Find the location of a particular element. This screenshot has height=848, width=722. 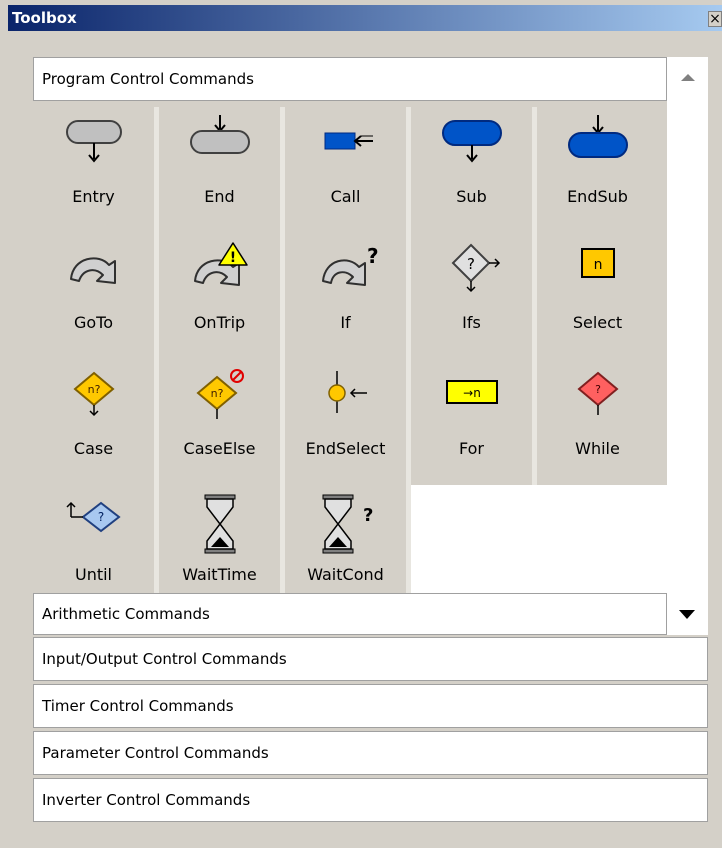

category-label: Inverter Control Commands is located at coordinates (146, 800).